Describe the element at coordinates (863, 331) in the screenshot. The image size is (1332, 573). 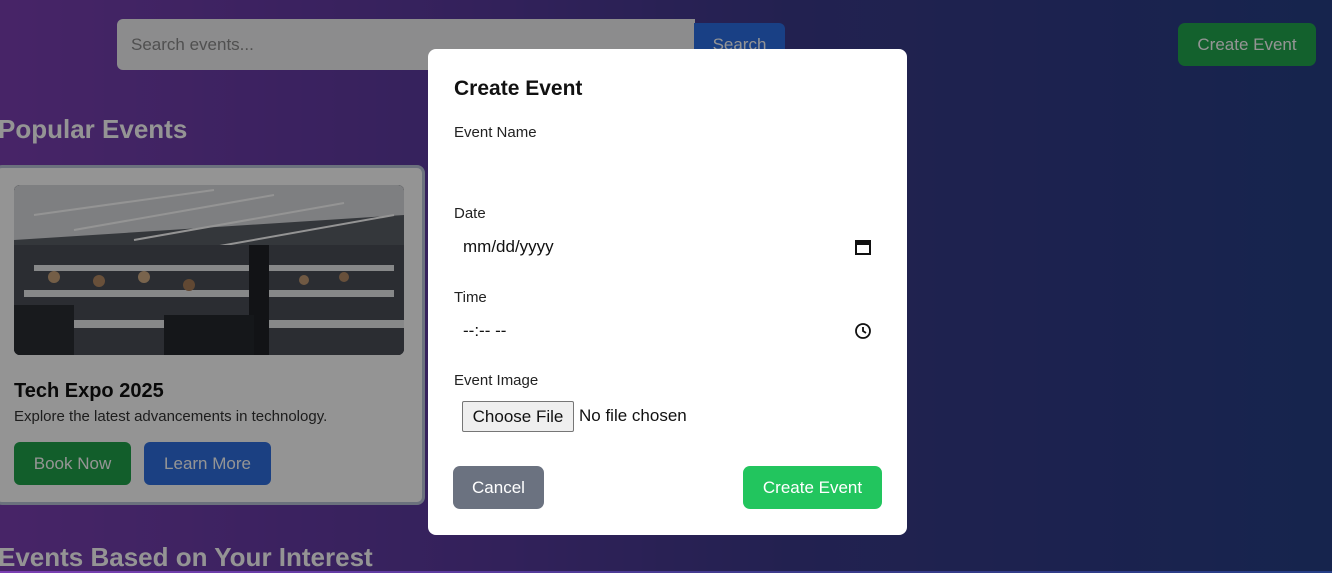
I see `clock-icon` at that location.